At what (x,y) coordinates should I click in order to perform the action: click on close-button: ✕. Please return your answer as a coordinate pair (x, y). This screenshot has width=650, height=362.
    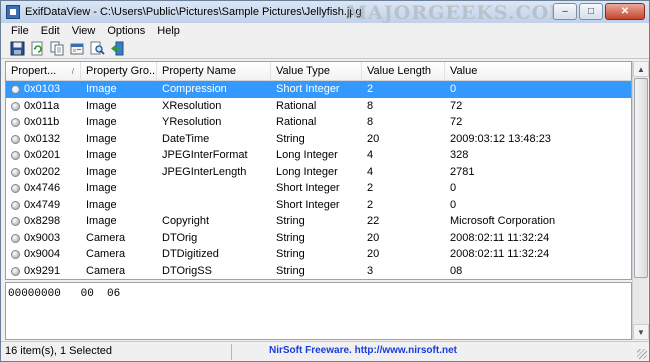
    Looking at the image, I should click on (625, 11).